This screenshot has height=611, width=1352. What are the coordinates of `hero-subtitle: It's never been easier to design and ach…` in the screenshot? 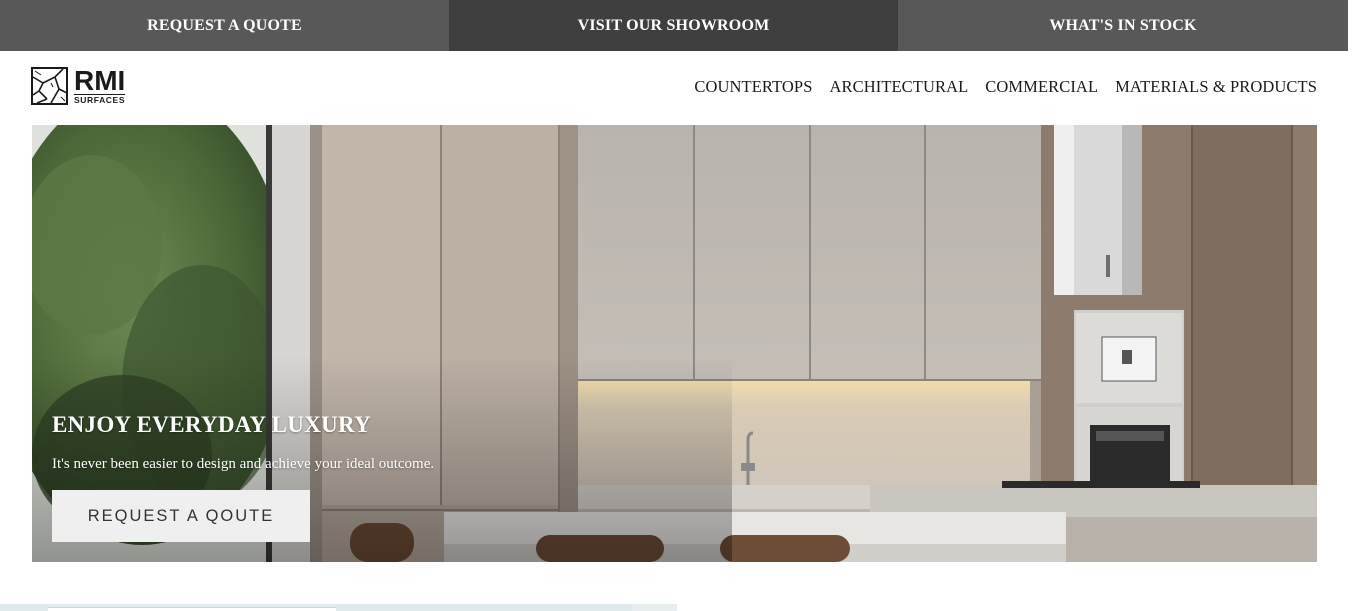 It's located at (243, 464).